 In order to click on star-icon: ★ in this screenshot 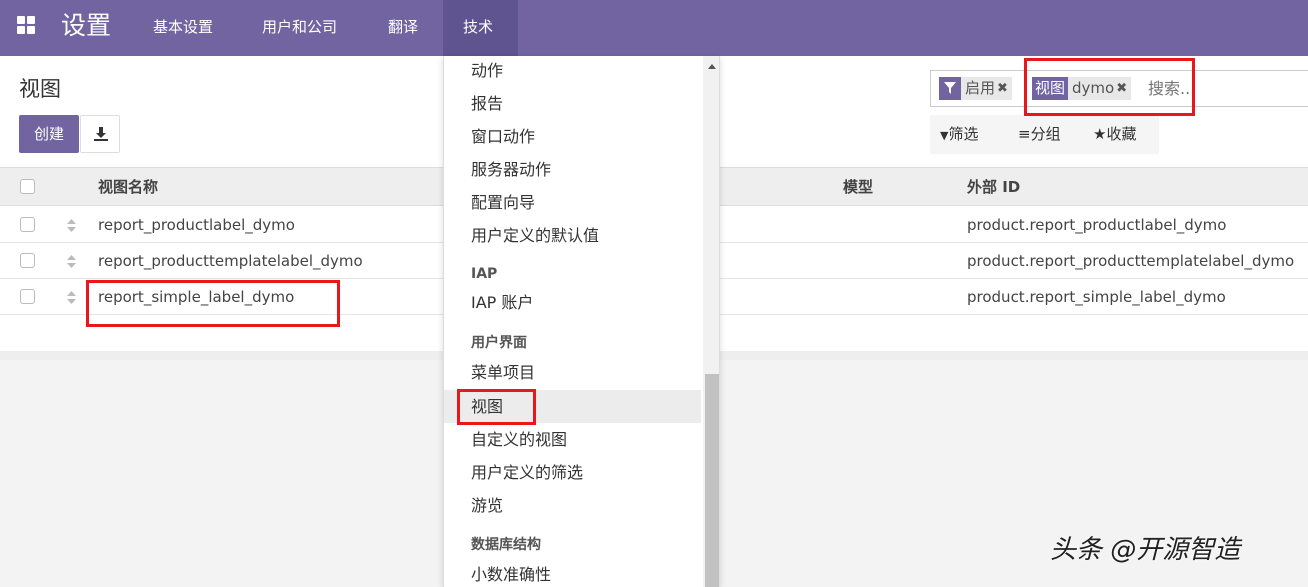, I will do `click(1100, 134)`.